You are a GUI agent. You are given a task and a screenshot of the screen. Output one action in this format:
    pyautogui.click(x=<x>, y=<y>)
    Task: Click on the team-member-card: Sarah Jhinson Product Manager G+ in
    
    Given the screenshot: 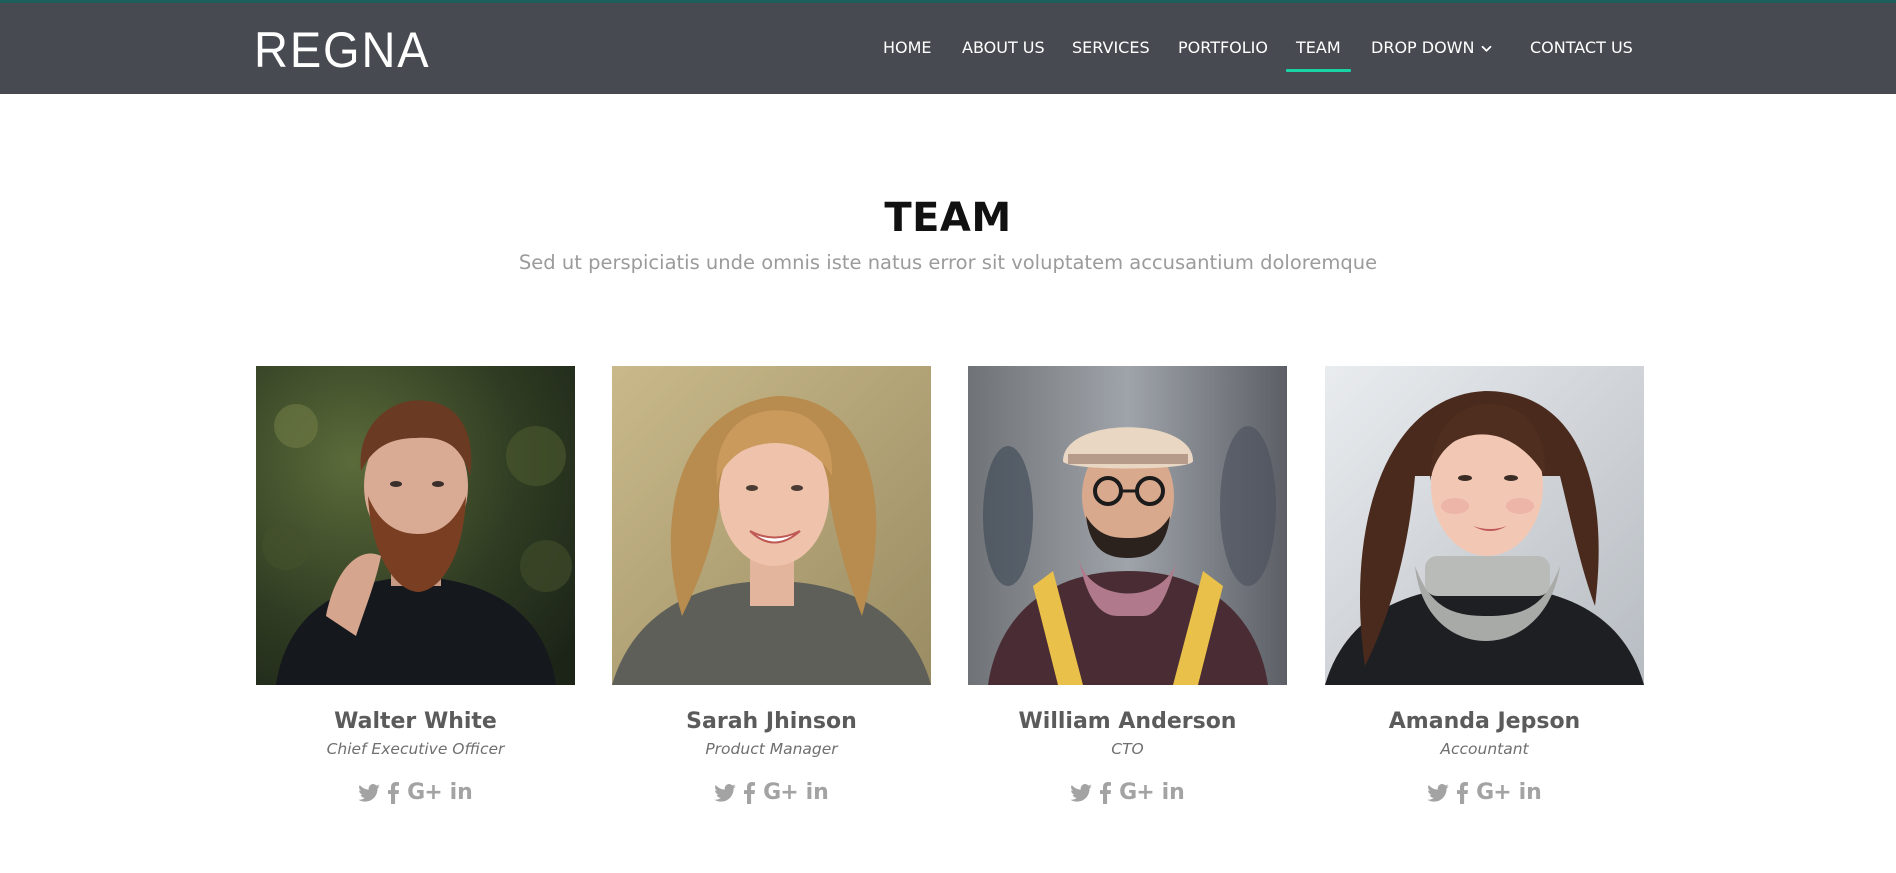 What is the action you would take?
    pyautogui.click(x=771, y=586)
    